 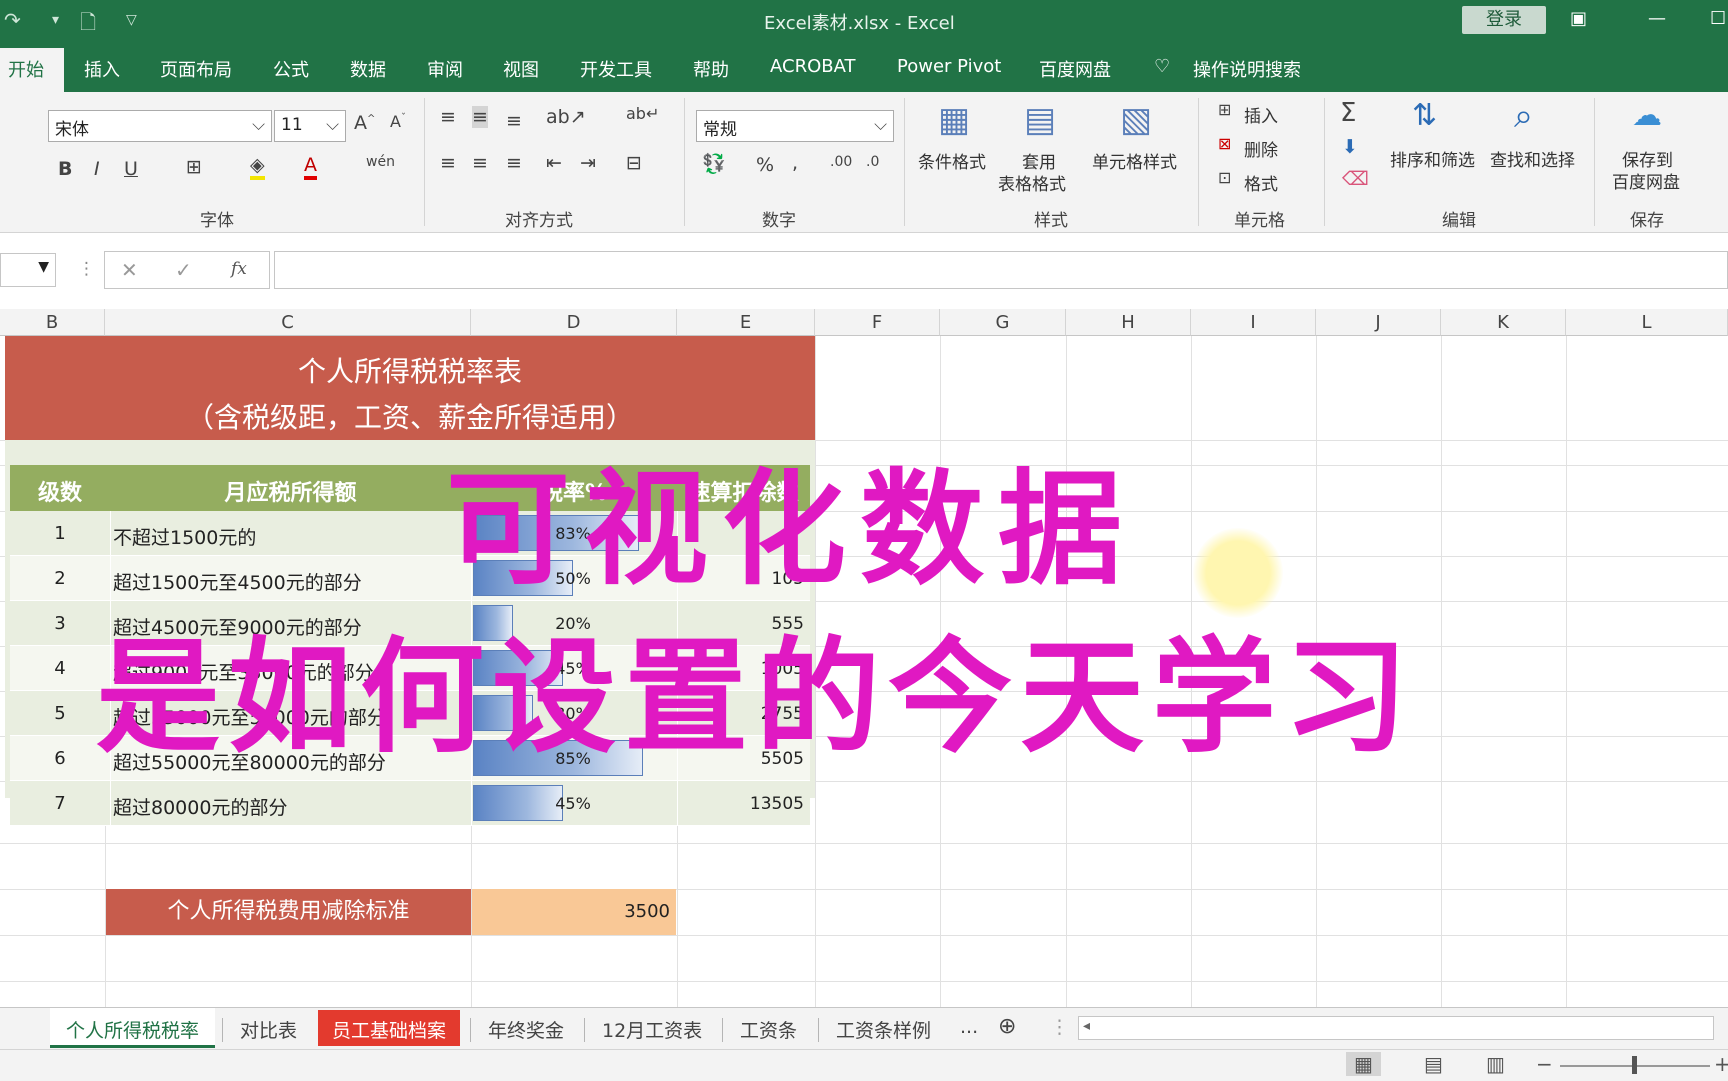 I want to click on insert-cells-button: 插入, so click(x=1261, y=114).